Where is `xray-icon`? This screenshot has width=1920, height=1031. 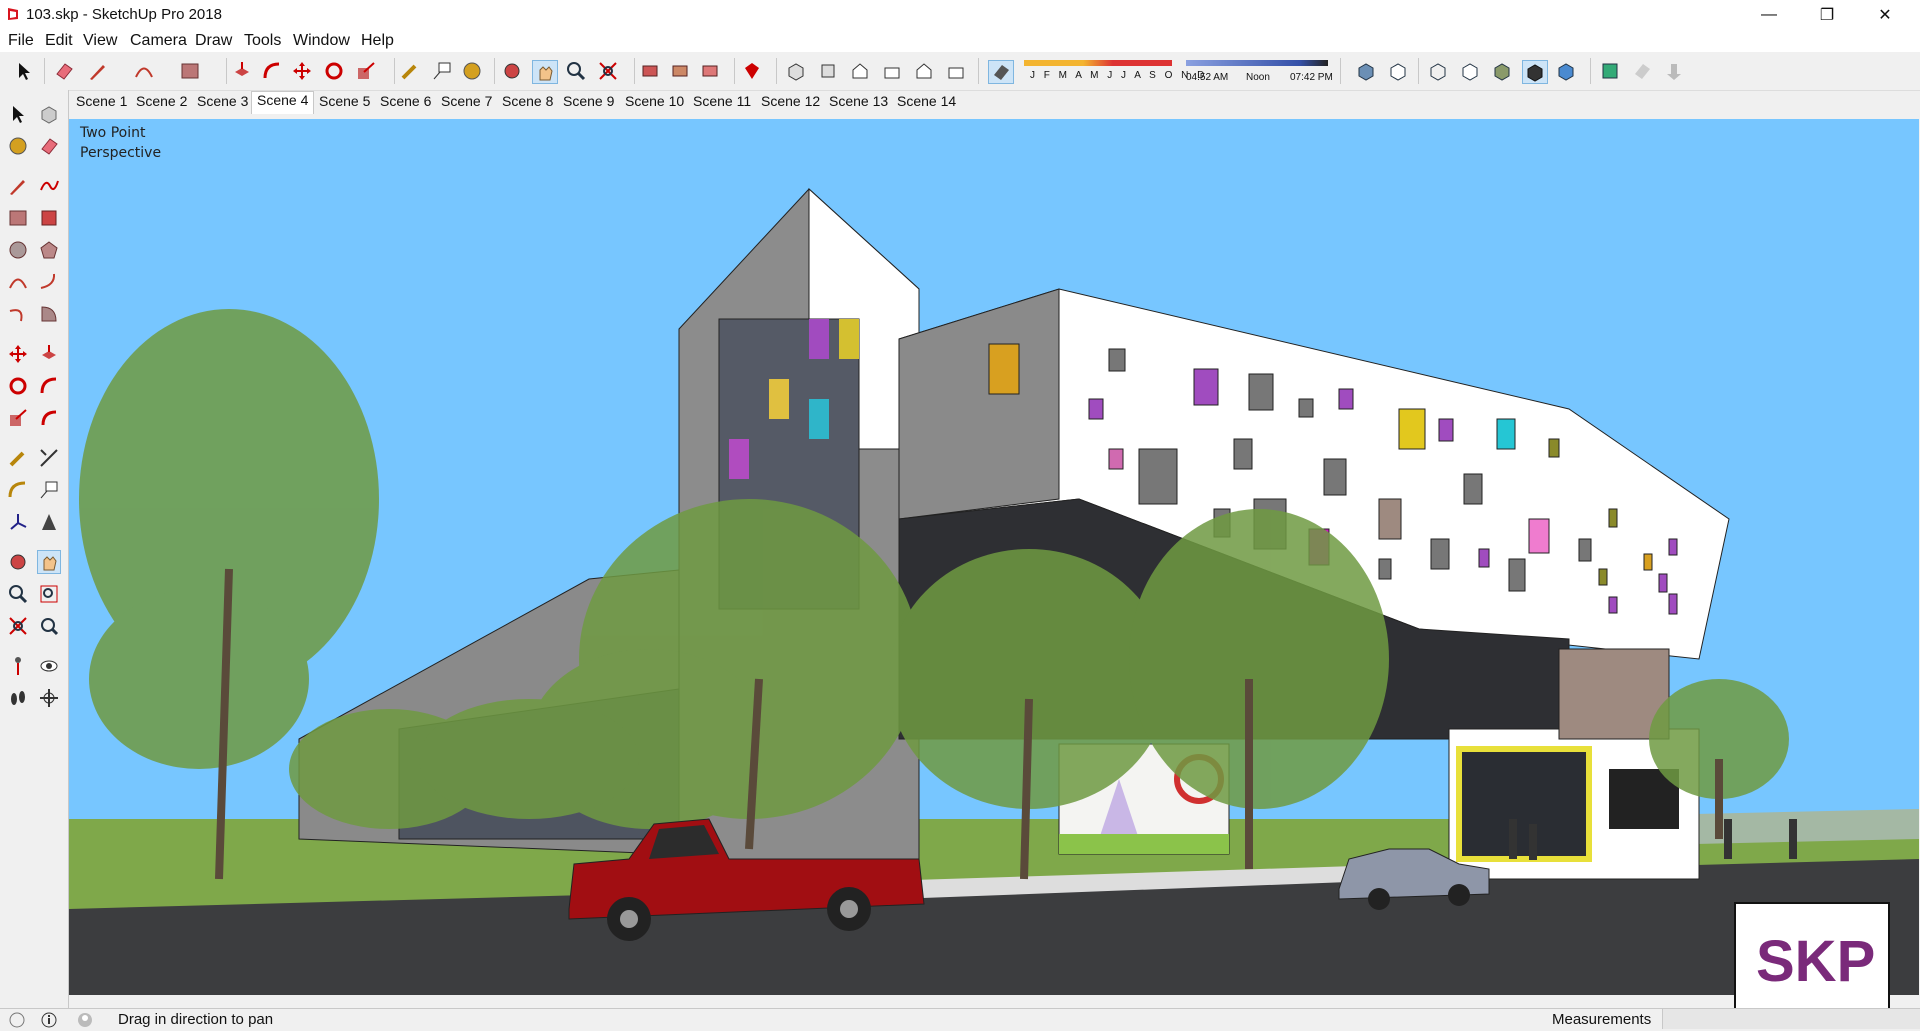
xray-icon is located at coordinates (1366, 71).